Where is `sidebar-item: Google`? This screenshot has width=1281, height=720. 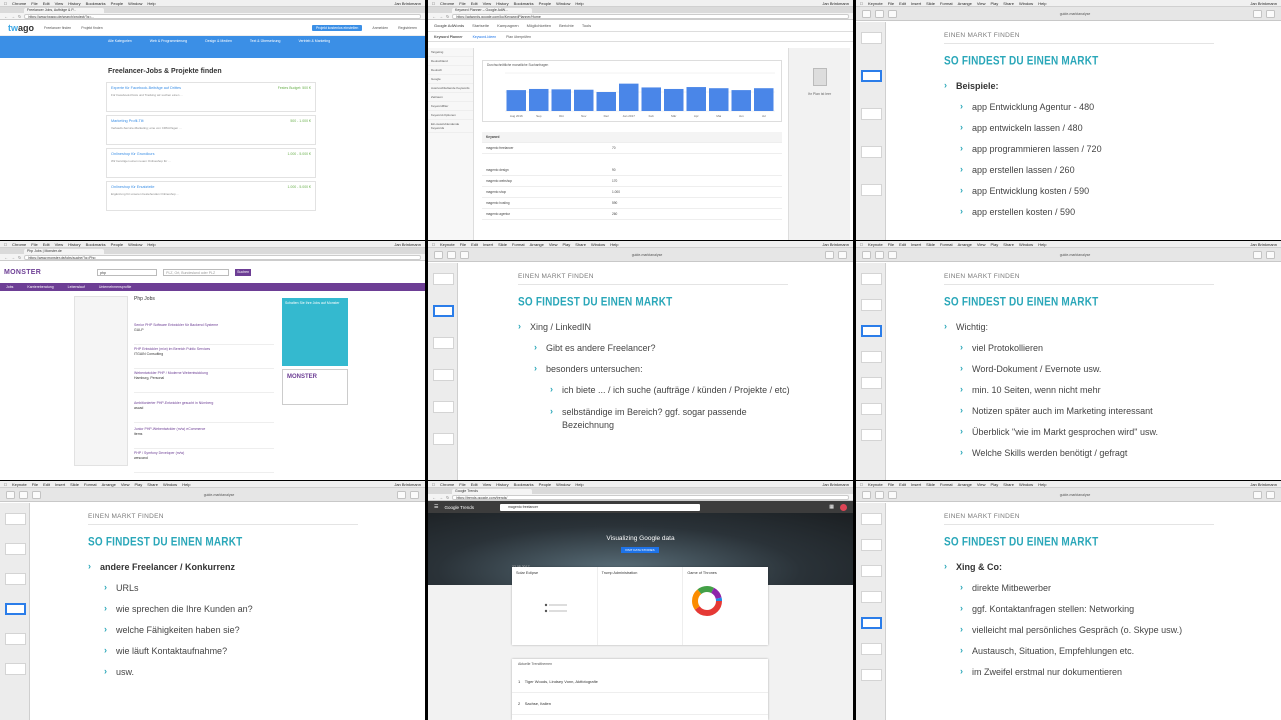 sidebar-item: Google is located at coordinates (450, 79).